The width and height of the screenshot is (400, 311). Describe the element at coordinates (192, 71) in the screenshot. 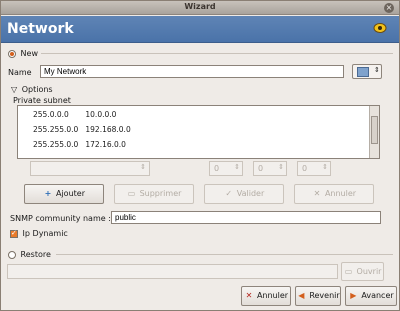

I see `name-field` at that location.